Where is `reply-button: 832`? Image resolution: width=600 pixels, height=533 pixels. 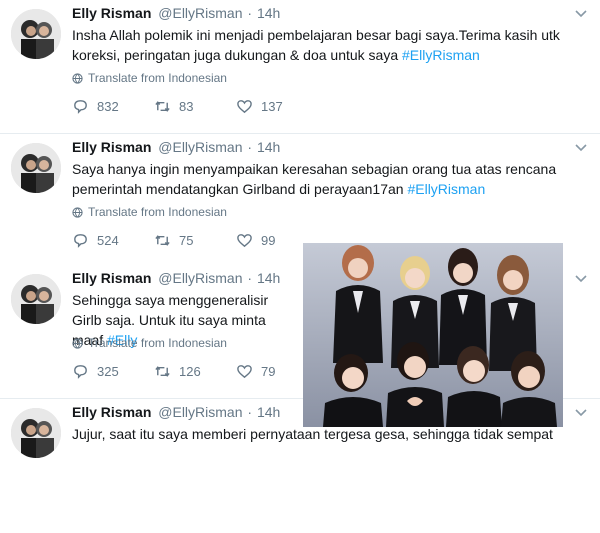 reply-button: 832 is located at coordinates (113, 106).